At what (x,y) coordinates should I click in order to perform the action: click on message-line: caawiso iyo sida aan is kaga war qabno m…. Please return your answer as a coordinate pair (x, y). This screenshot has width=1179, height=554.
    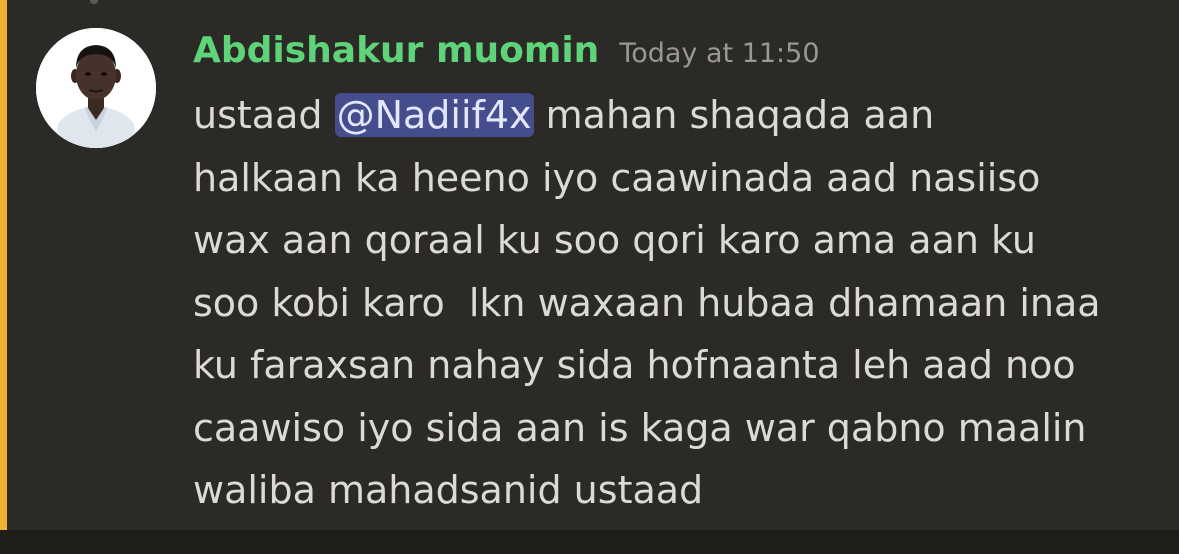
    Looking at the image, I should click on (640, 427).